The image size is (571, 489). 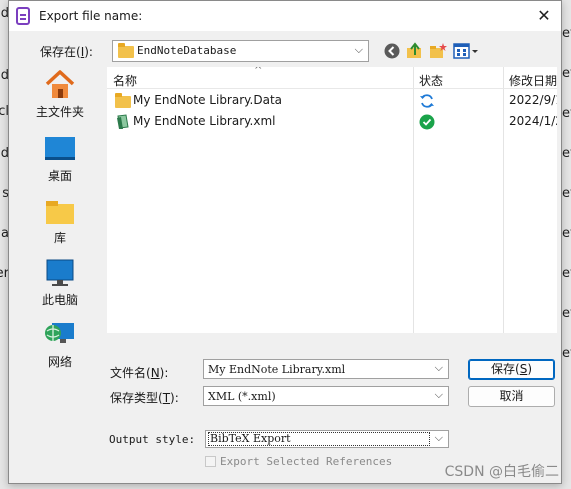 What do you see at coordinates (415, 51) in the screenshot?
I see `up-folder-icon` at bounding box center [415, 51].